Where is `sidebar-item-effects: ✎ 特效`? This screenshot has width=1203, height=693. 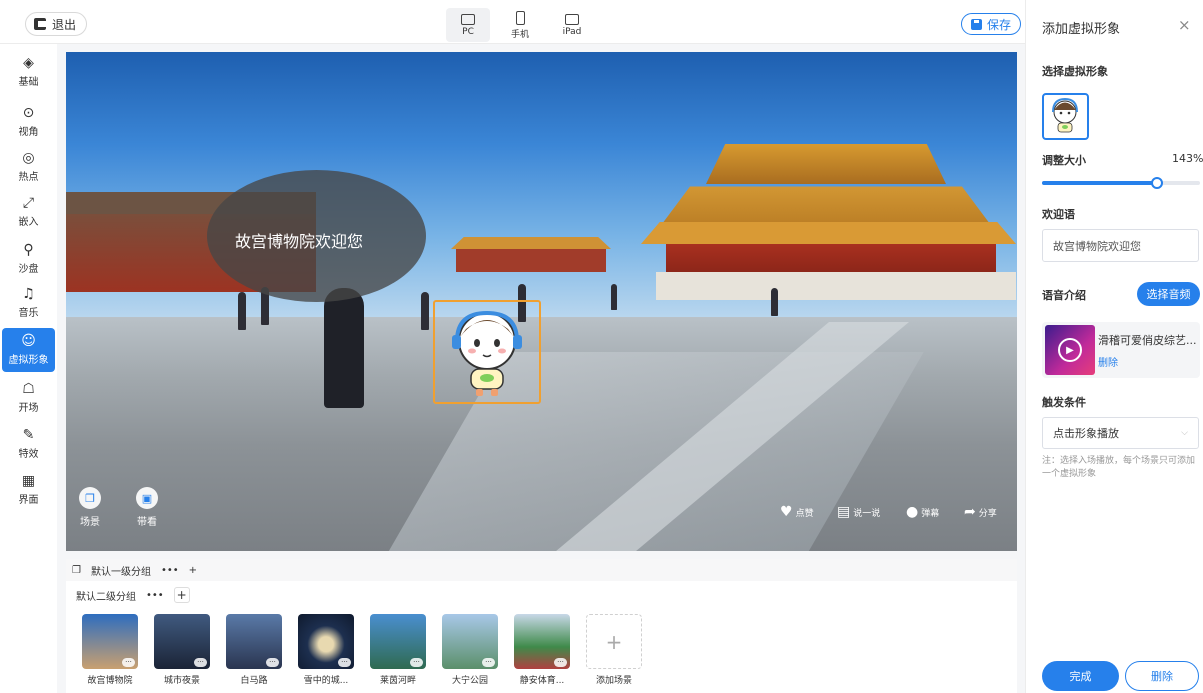
sidebar-item-effects: ✎ 特效 is located at coordinates (28, 444).